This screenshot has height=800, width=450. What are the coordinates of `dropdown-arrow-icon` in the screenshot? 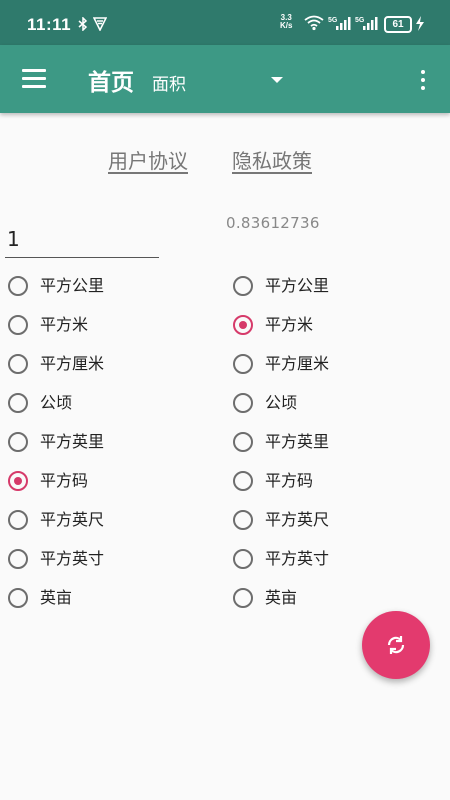 It's located at (277, 80).